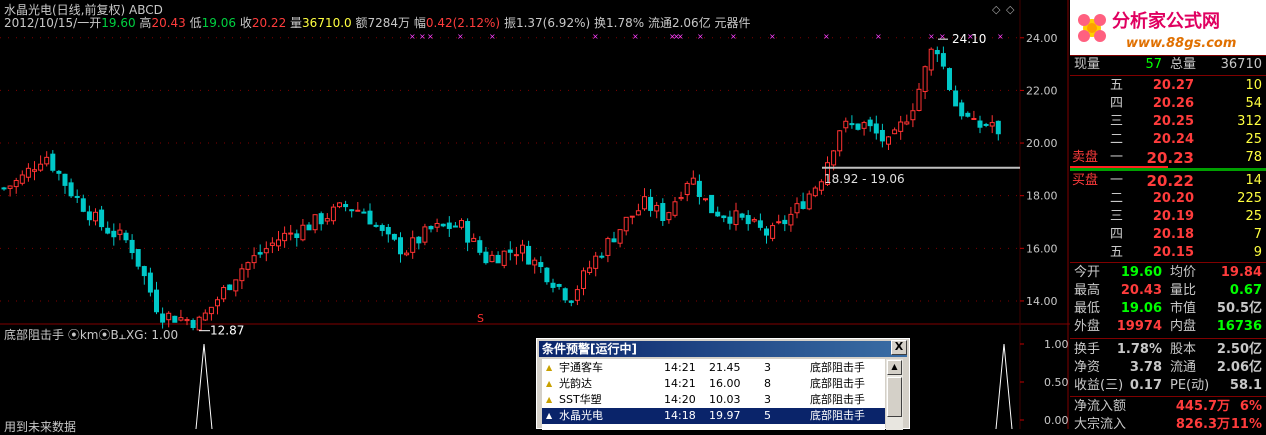  I want to click on close-button: X, so click(899, 347).